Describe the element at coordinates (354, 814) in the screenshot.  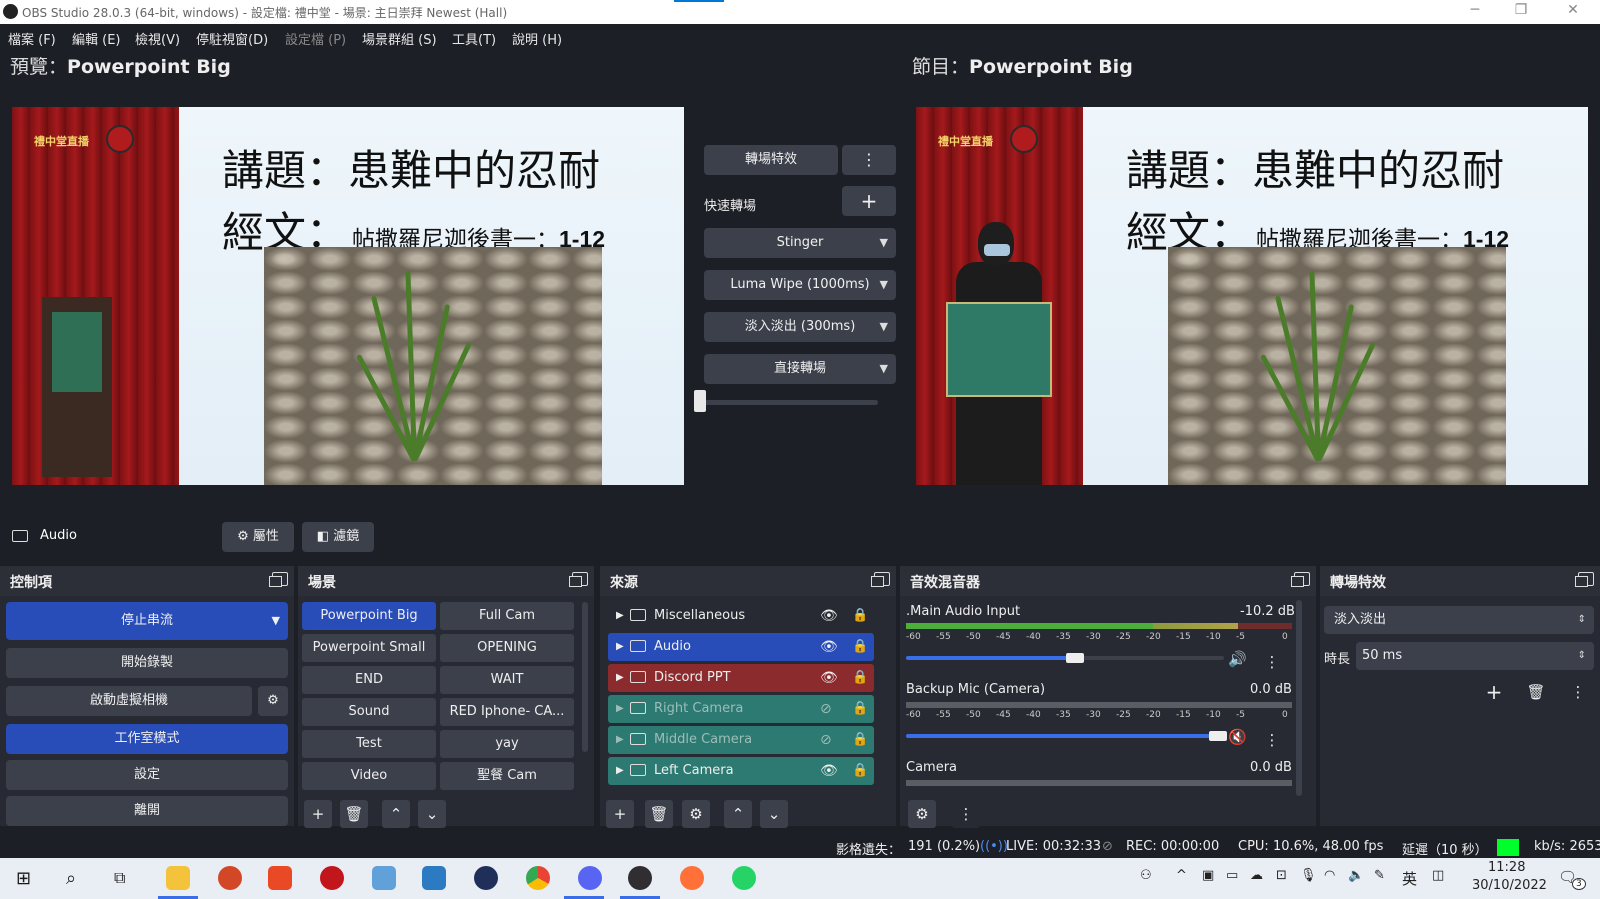
I see `remove-scene-trash-icon: 🗑` at that location.